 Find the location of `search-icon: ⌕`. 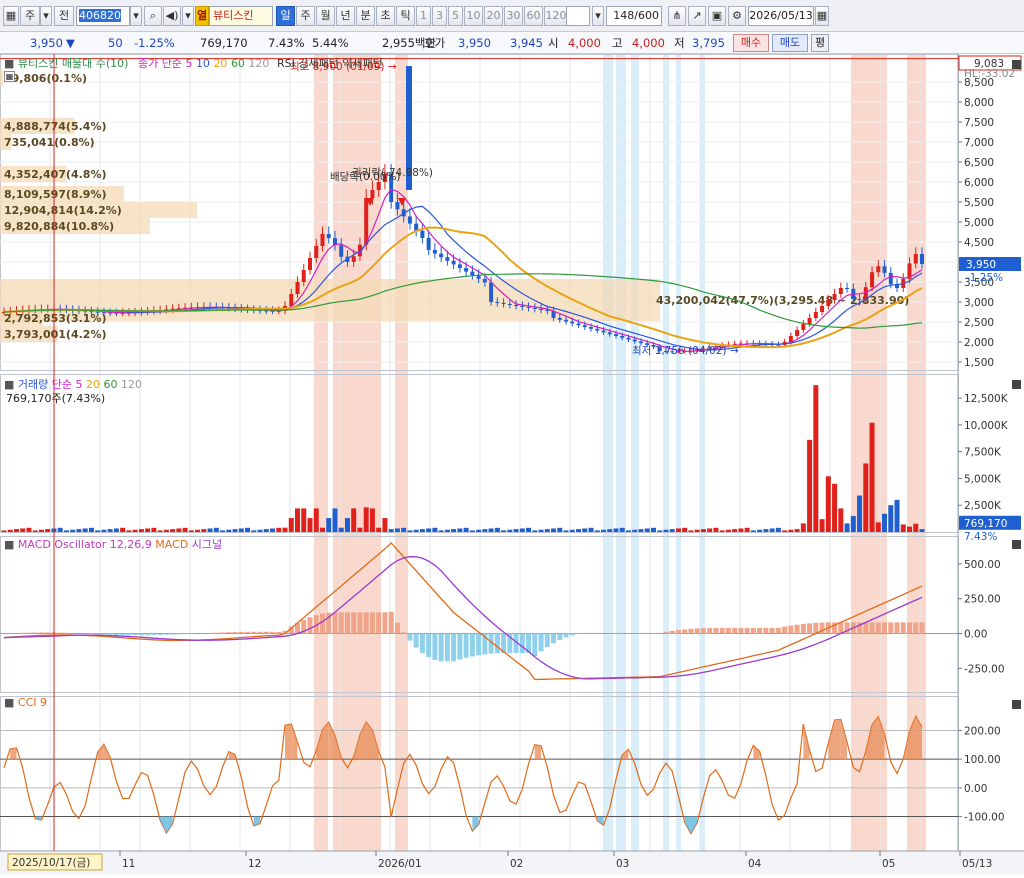

search-icon: ⌕ is located at coordinates (153, 16).